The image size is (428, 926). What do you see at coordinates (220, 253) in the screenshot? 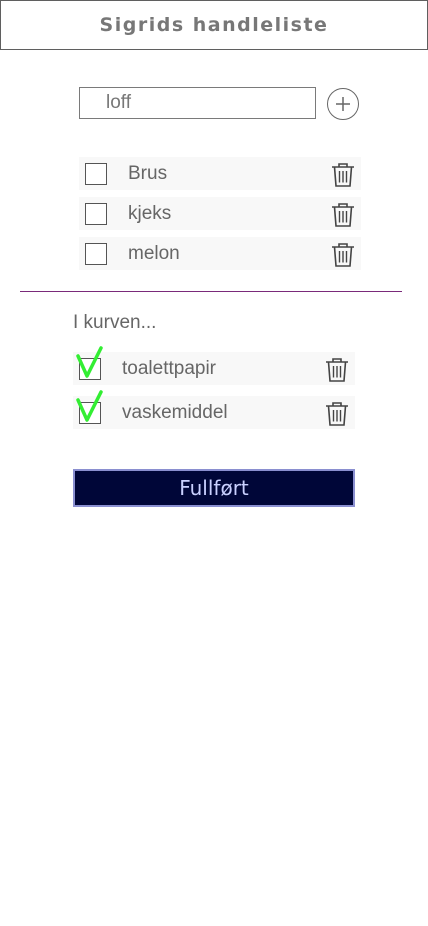
I see `list-item: melon` at bounding box center [220, 253].